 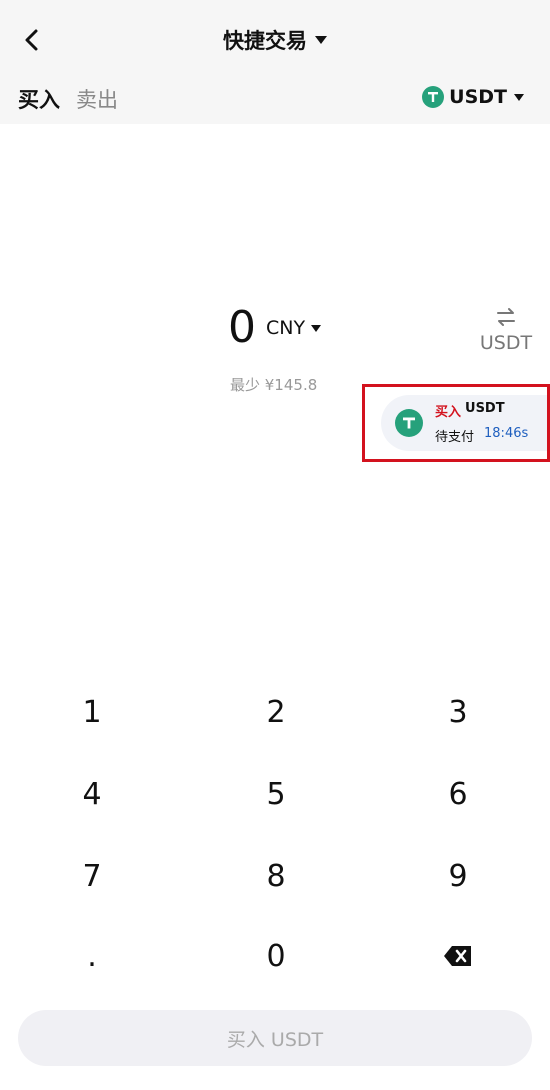 I want to click on header-area: 快捷交易 买入 卖出 USDT, so click(x=275, y=66).